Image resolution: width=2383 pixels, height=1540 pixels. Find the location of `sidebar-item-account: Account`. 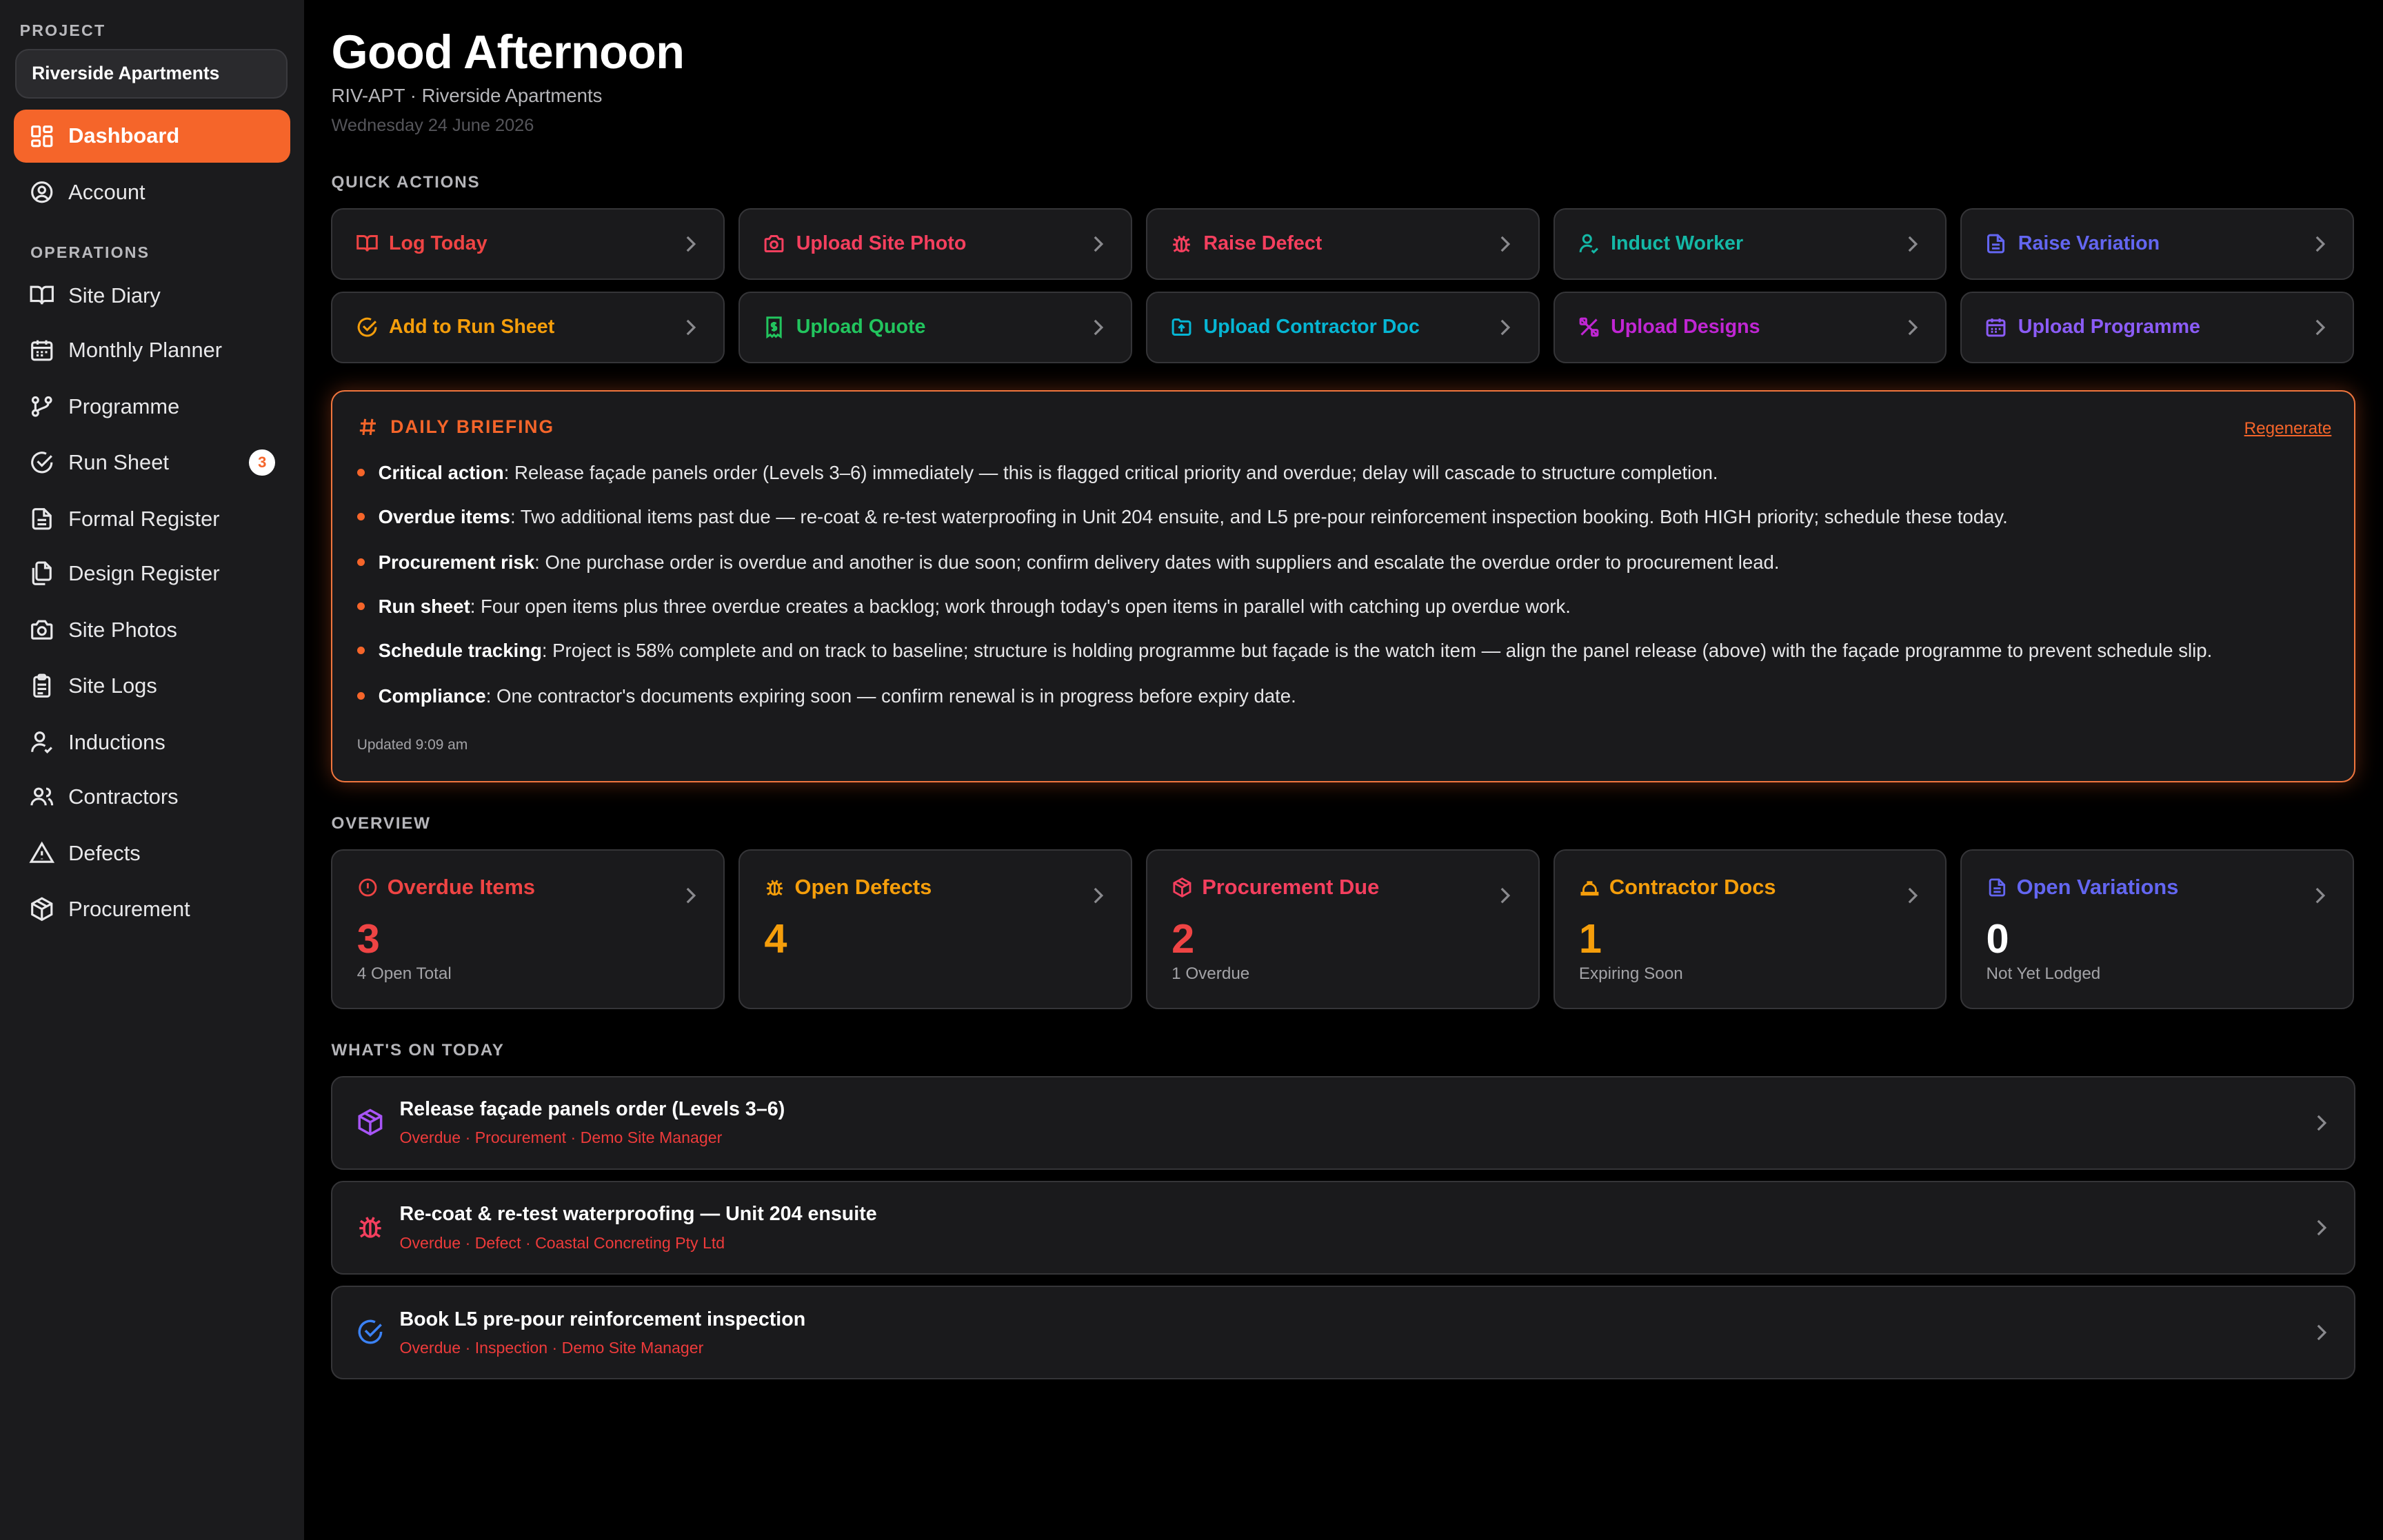

sidebar-item-account: Account is located at coordinates (152, 192).